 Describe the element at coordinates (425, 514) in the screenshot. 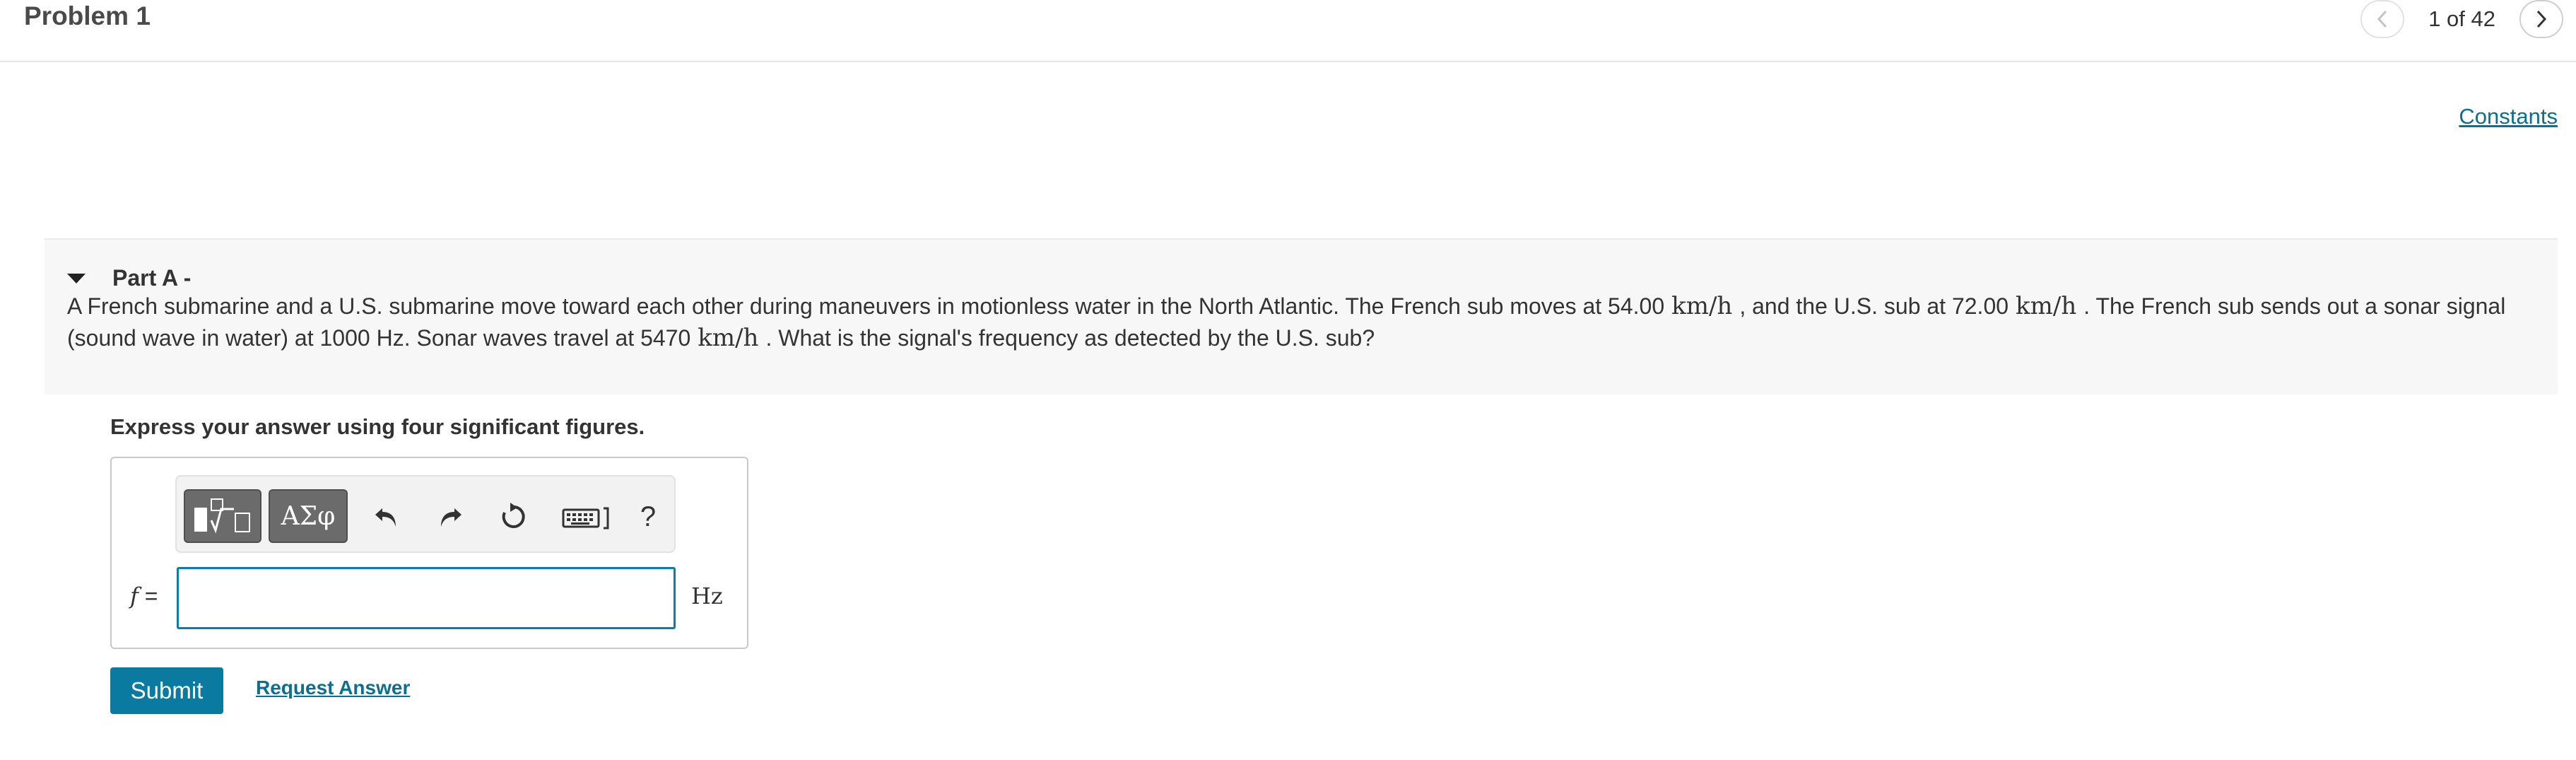

I see `math-toolbar: ΑΣφ ?` at that location.